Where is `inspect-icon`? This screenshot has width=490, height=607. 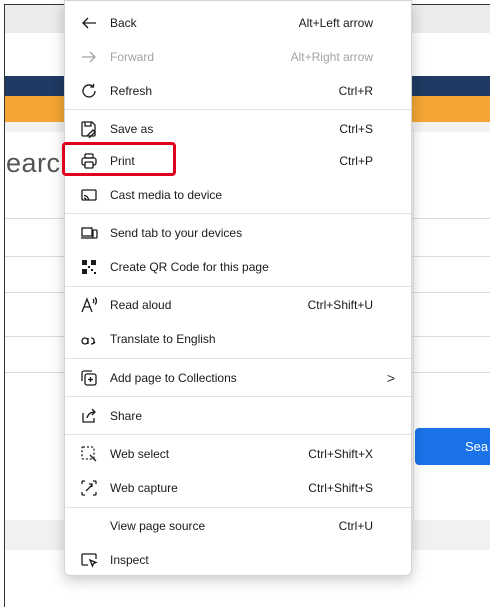 inspect-icon is located at coordinates (89, 560).